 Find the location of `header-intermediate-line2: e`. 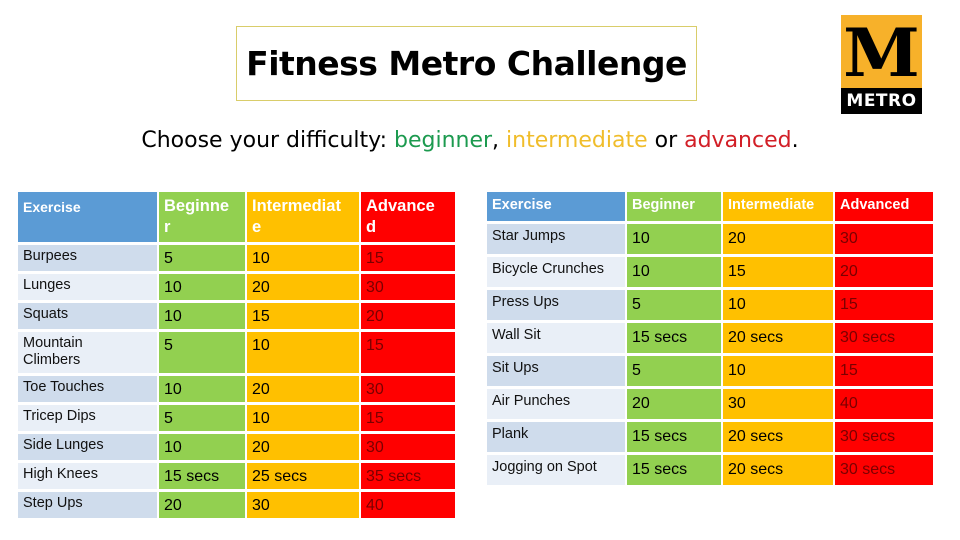

header-intermediate-line2: e is located at coordinates (257, 227).